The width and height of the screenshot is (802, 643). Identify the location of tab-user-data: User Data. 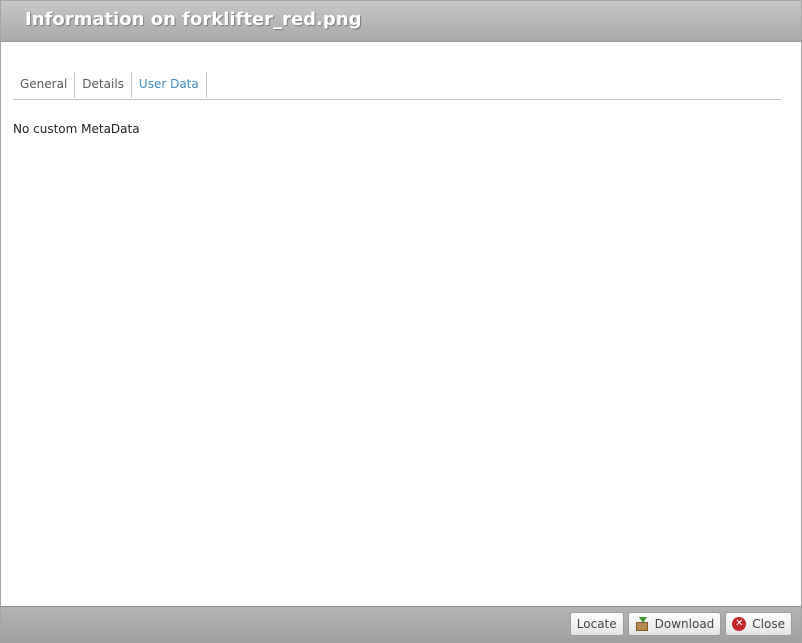
(169, 85).